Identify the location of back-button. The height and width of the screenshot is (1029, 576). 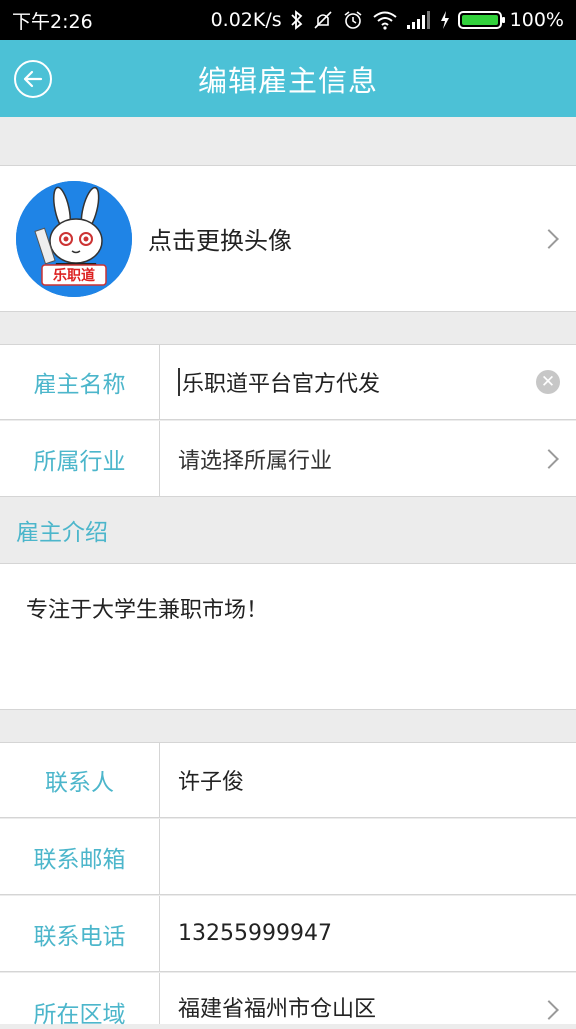
(33, 79).